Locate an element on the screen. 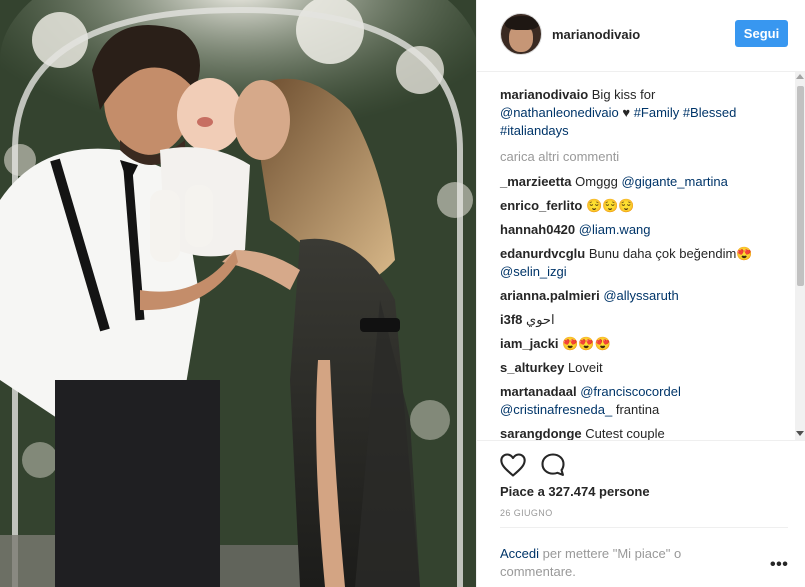  scroll-down-arrow-icon is located at coordinates (800, 433).